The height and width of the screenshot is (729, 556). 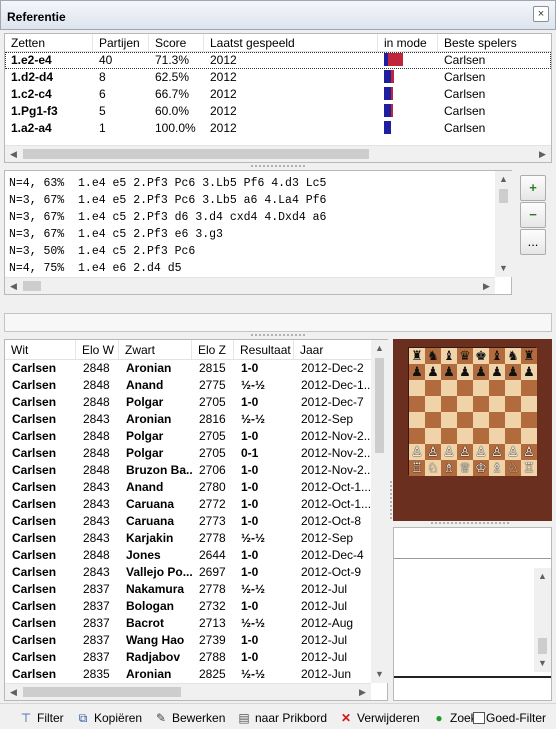 I want to click on board-square: ♜, so click(x=529, y=356).